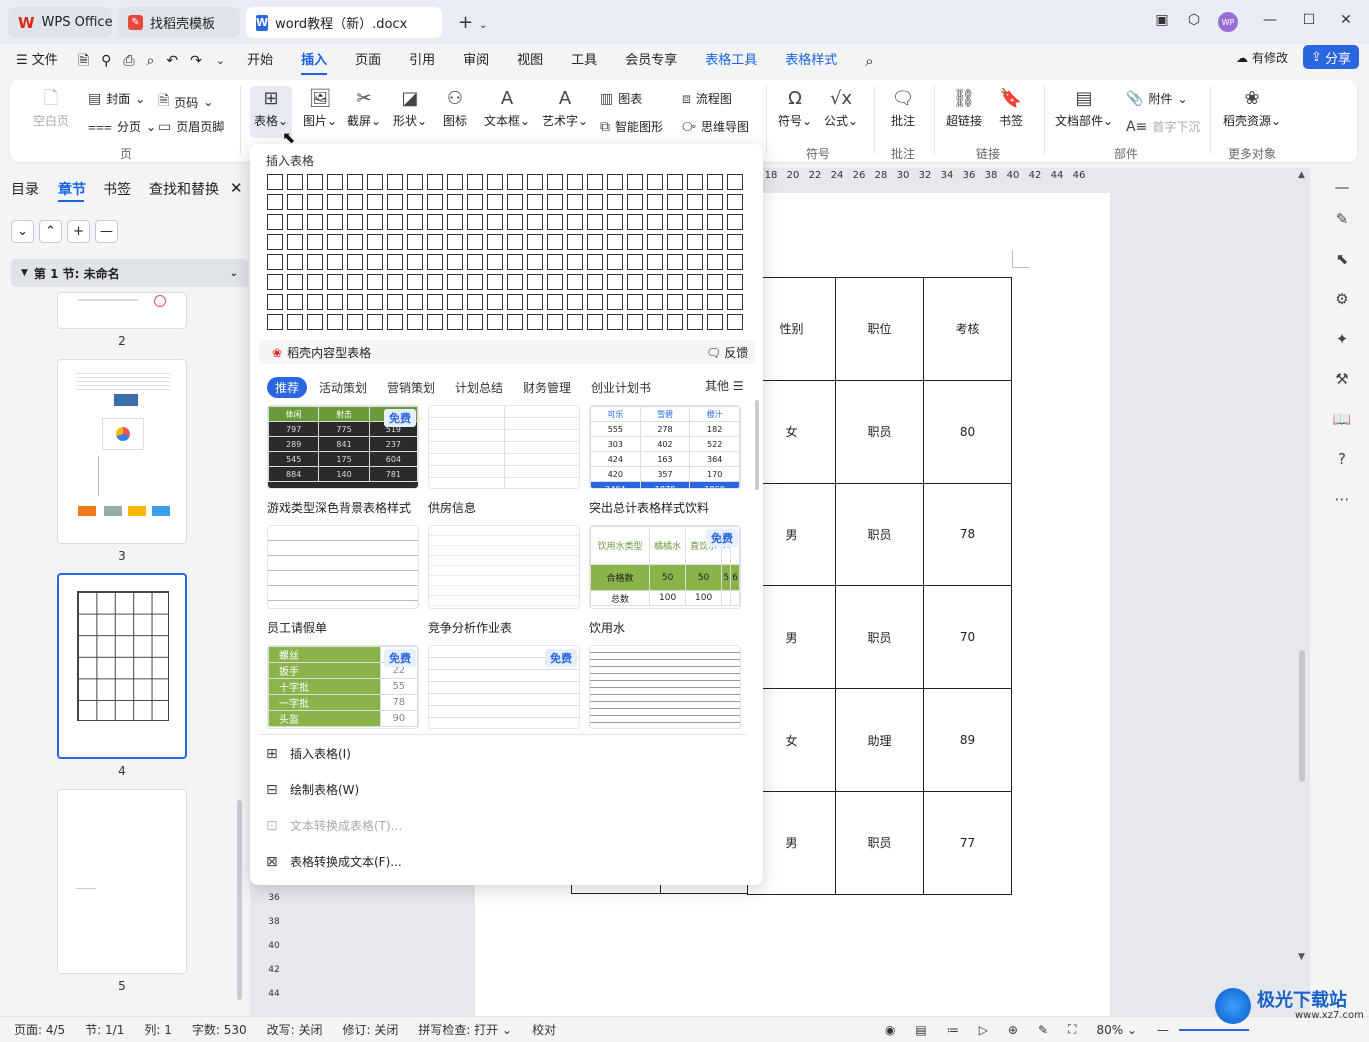 The height and width of the screenshot is (1042, 1369). Describe the element at coordinates (179, 22) in the screenshot. I see `tab-template: ✎ 找稻壳模板` at that location.